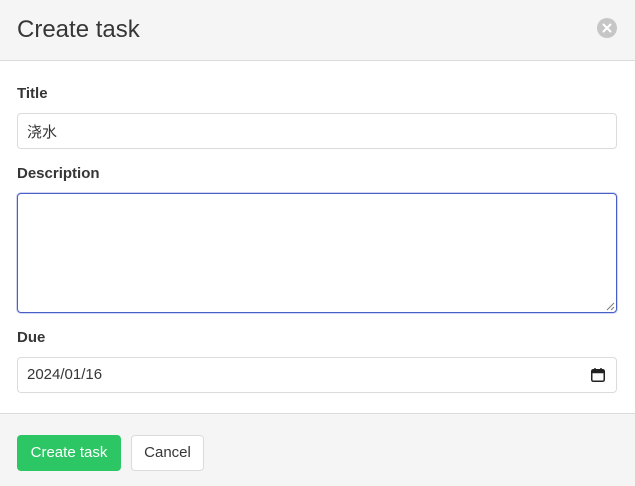 This screenshot has width=635, height=486. I want to click on create-task-button: Create task, so click(69, 453).